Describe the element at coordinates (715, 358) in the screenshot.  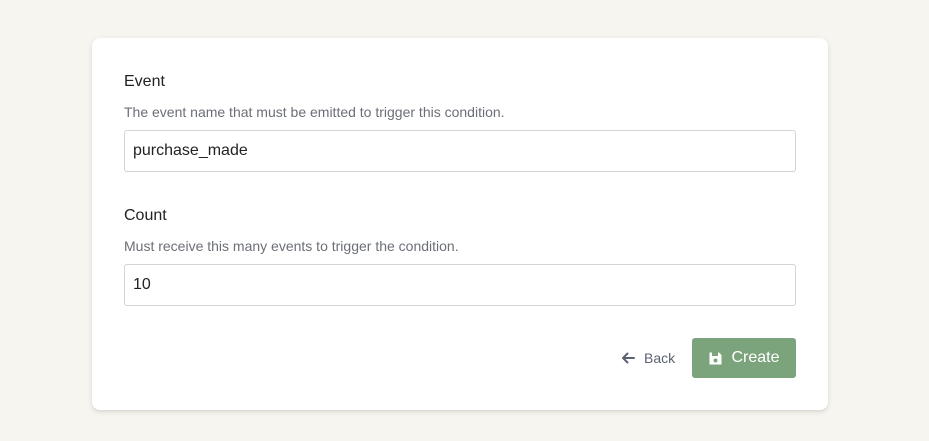
I see `save-icon` at that location.